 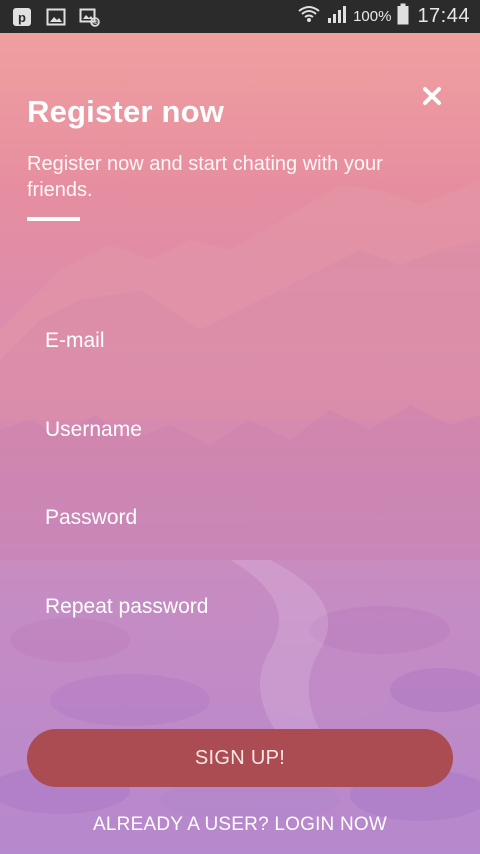 I want to click on page-title: Register now, so click(x=126, y=111).